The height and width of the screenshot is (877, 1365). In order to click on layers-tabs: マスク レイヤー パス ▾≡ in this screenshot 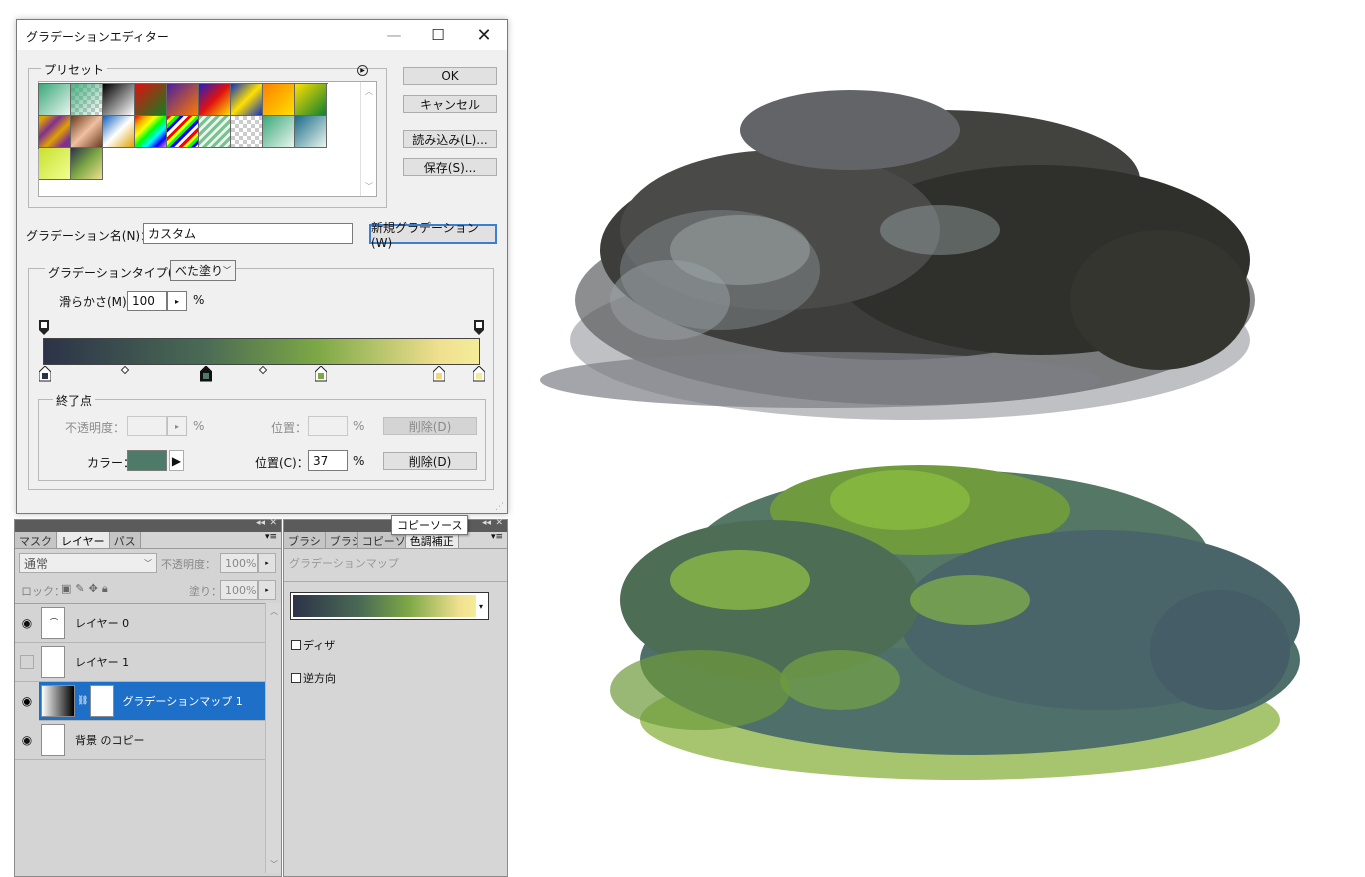, I will do `click(148, 540)`.